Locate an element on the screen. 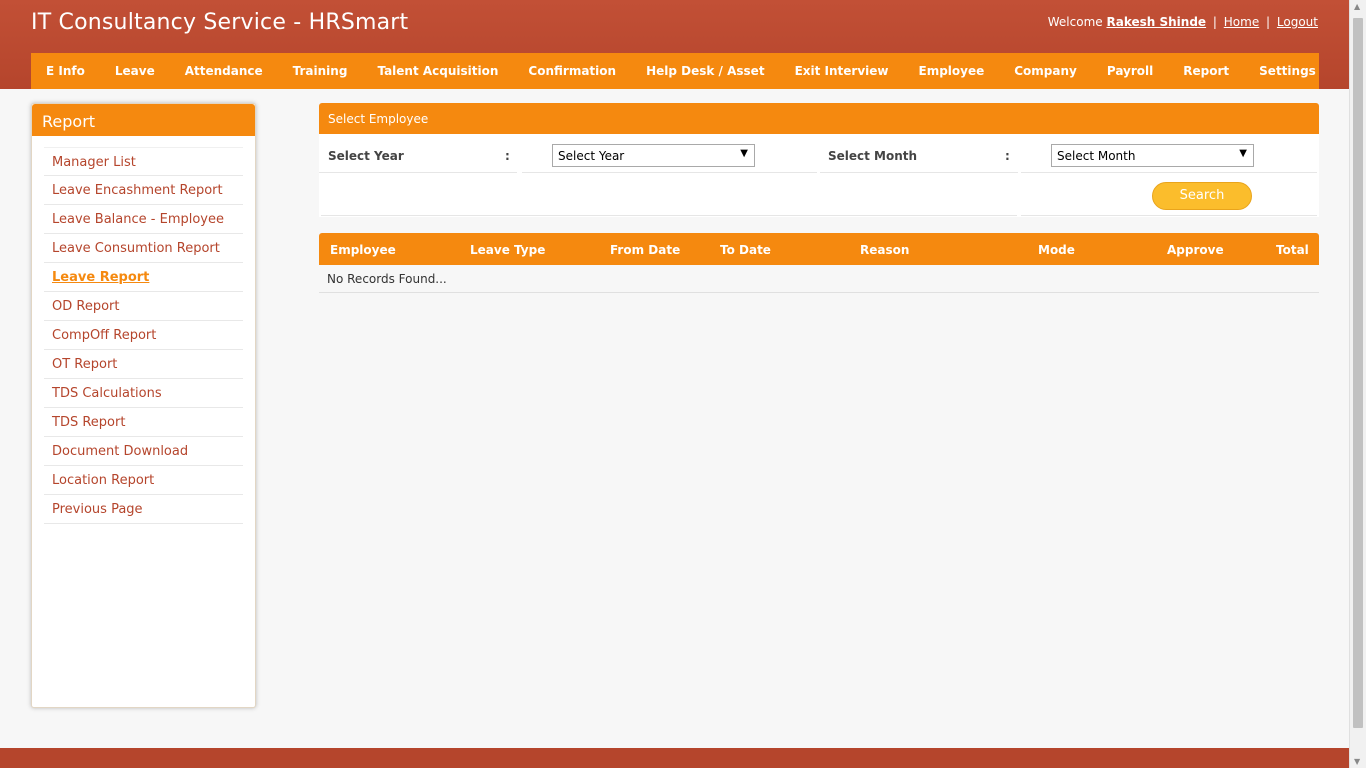  sidebar-item-ot-report: OT Report is located at coordinates (143, 364).